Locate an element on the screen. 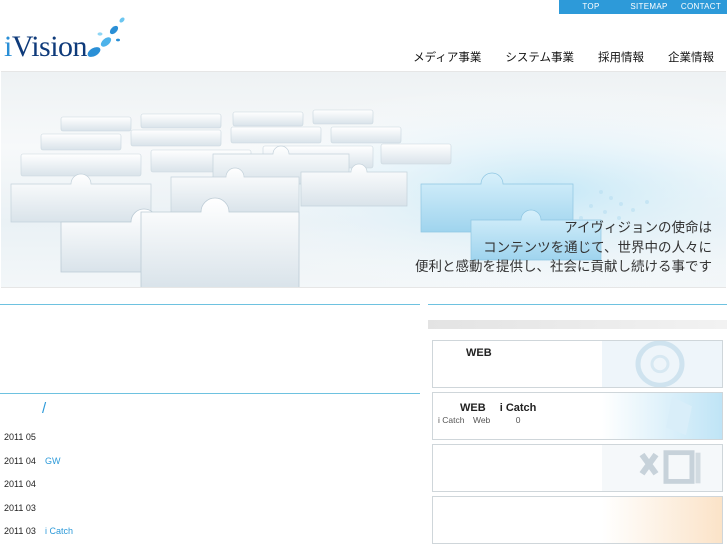  list-item: 2011 03 is located at coordinates (38, 514).